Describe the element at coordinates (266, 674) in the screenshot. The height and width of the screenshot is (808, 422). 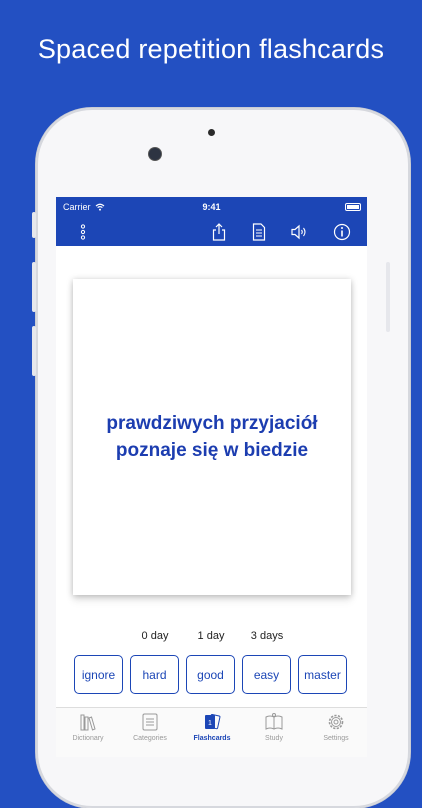
I see `easy-button: easy` at that location.